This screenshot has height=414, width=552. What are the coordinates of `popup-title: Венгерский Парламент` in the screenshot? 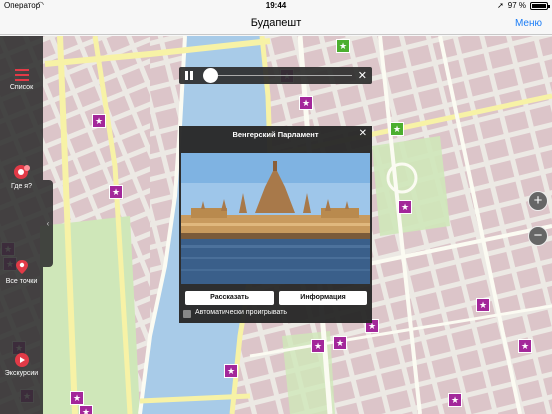 It's located at (275, 134).